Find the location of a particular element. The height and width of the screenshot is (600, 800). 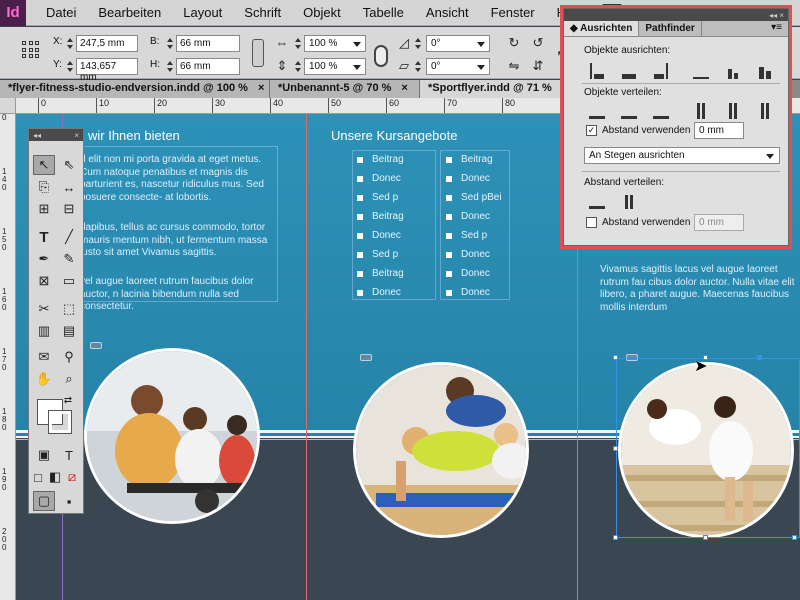

tools-panel-header: ◂◂ × is located at coordinates (56, 135).